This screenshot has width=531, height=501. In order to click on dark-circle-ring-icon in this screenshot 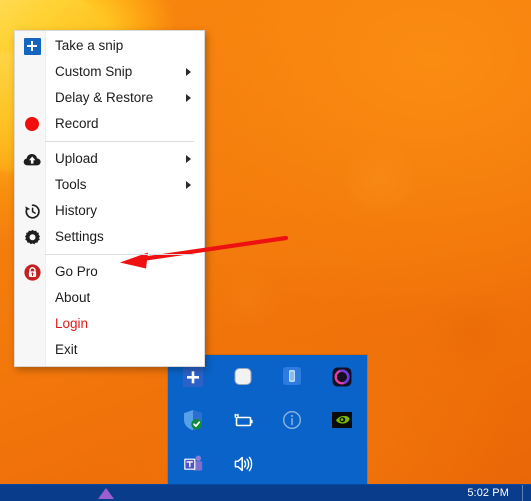, I will do `click(342, 377)`.